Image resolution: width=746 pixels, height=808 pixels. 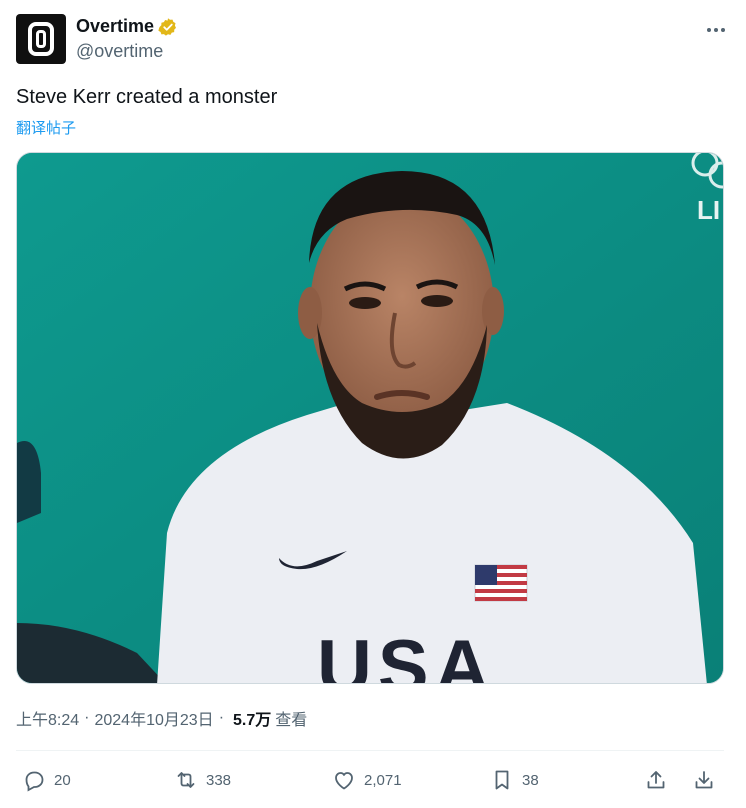 What do you see at coordinates (186, 780) in the screenshot?
I see `repost-icon` at bounding box center [186, 780].